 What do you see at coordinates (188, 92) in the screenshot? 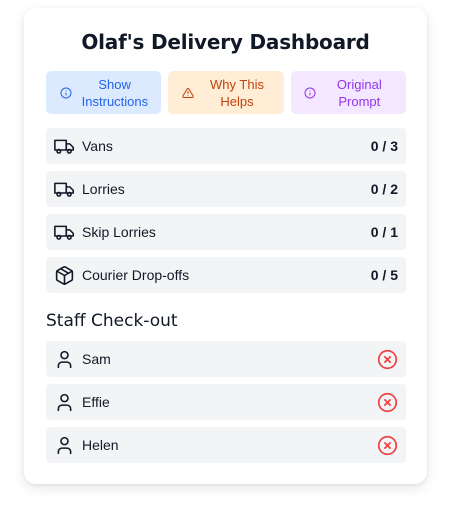
I see `warning-icon` at bounding box center [188, 92].